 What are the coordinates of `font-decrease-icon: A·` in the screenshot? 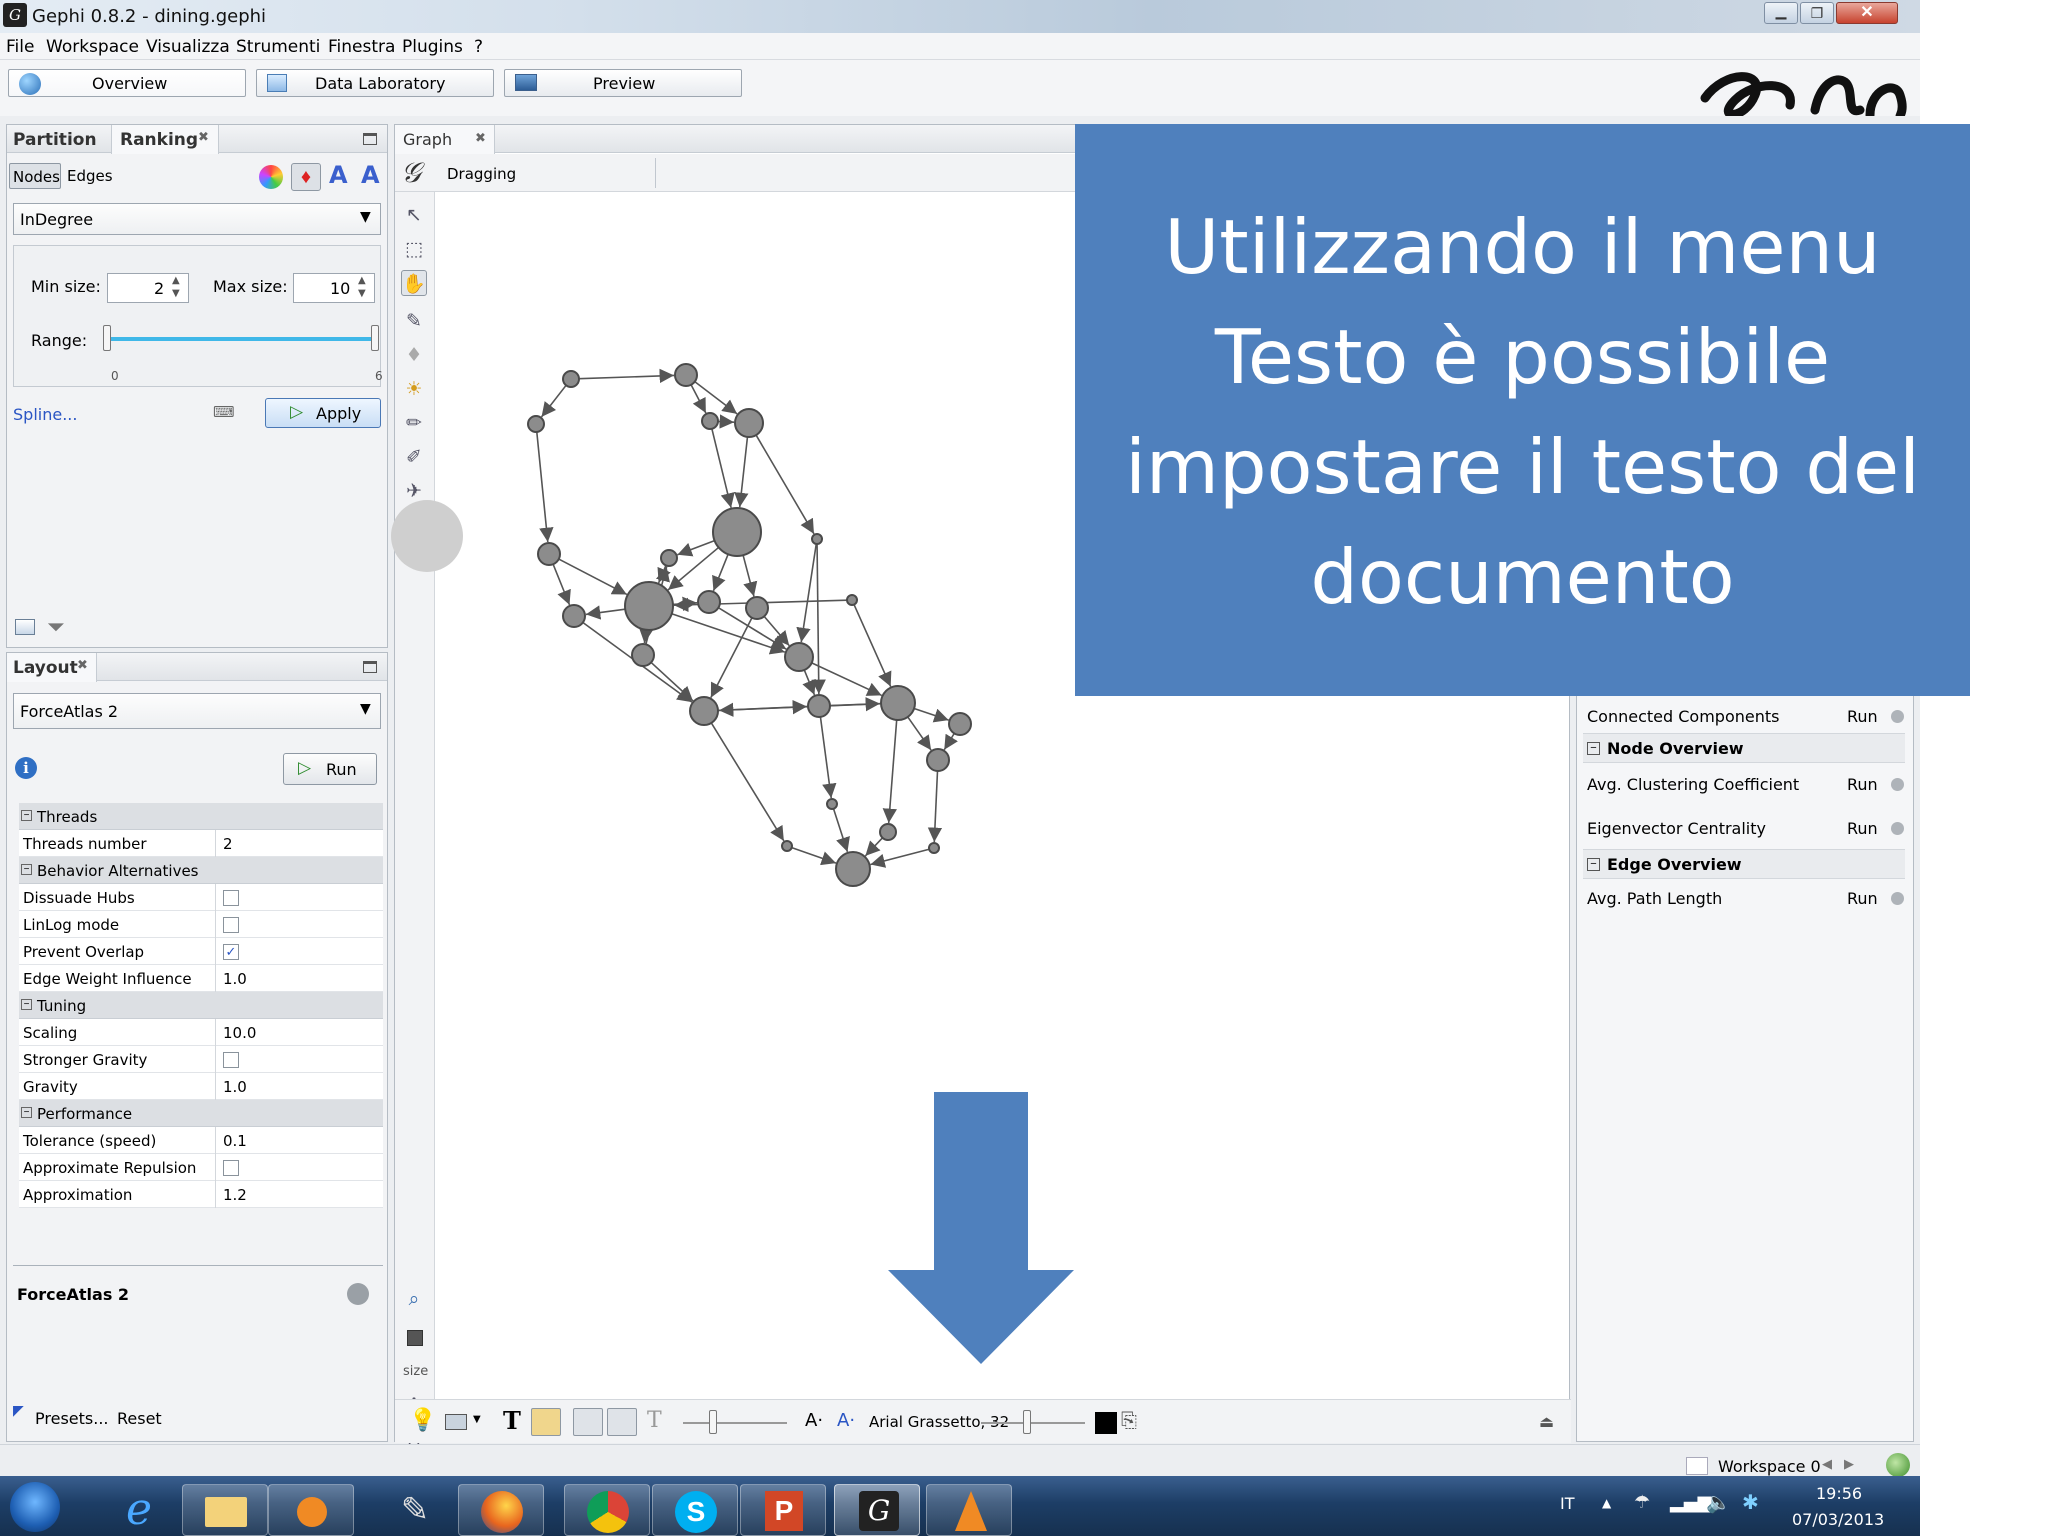 It's located at (814, 1420).